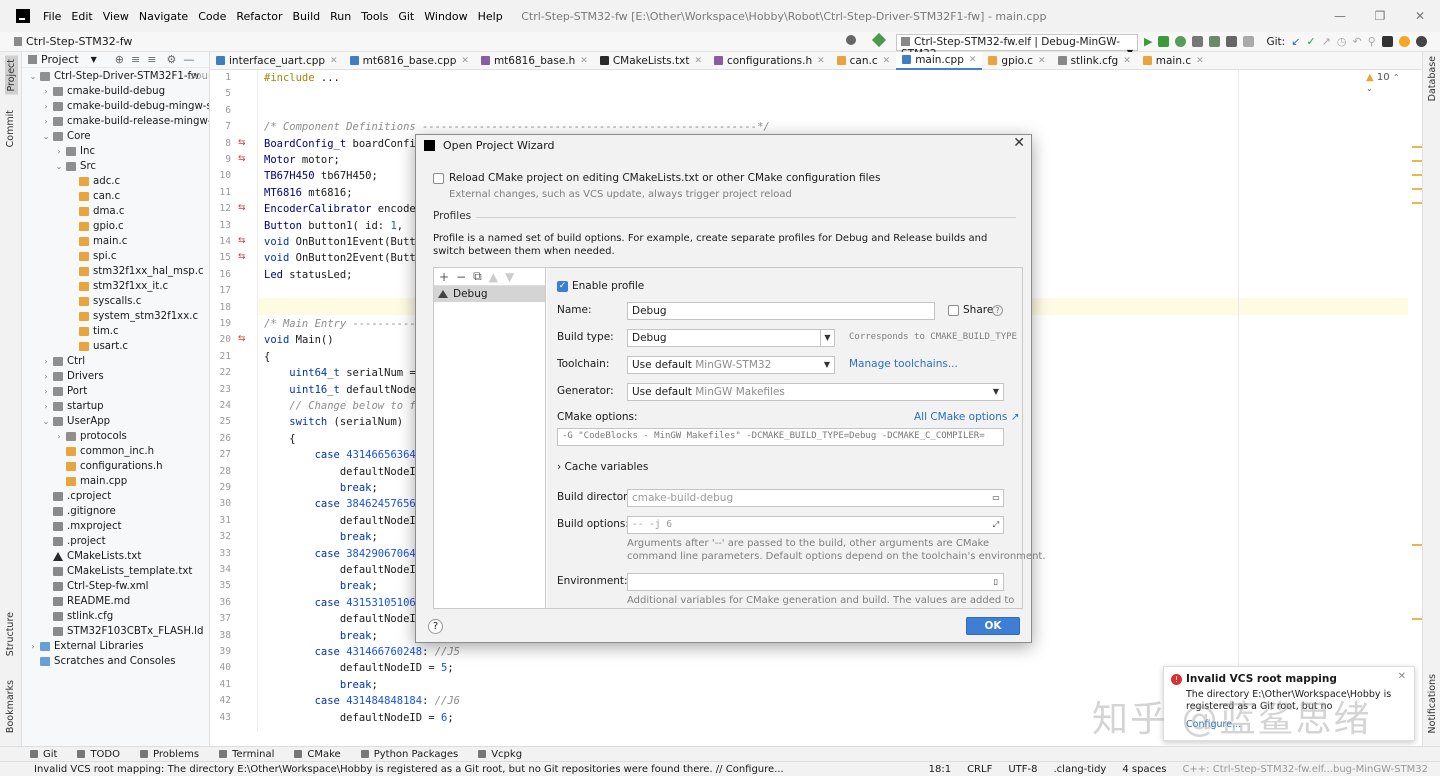 The height and width of the screenshot is (776, 1440). Describe the element at coordinates (1420, 16) in the screenshot. I see `close-window-icon: ✕` at that location.